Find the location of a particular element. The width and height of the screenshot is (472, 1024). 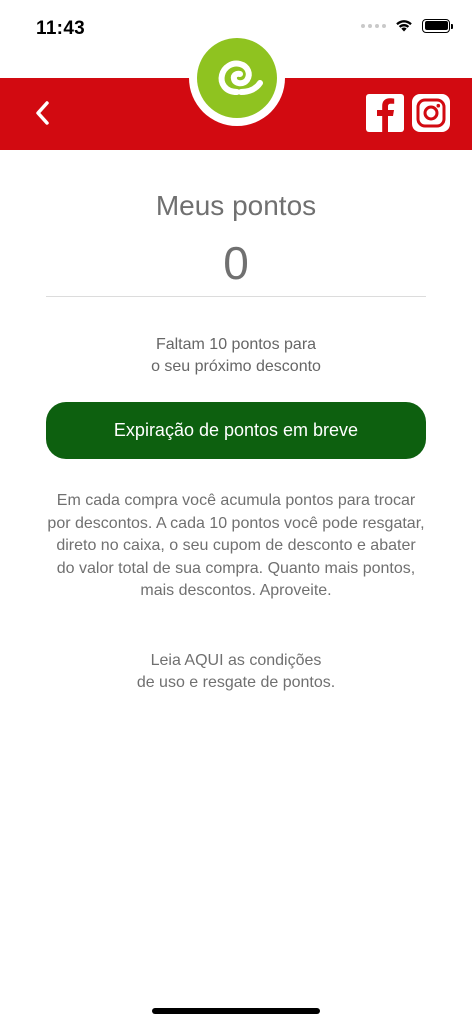

conditions-line-2: de uso e resgate de pontos. is located at coordinates (236, 682).